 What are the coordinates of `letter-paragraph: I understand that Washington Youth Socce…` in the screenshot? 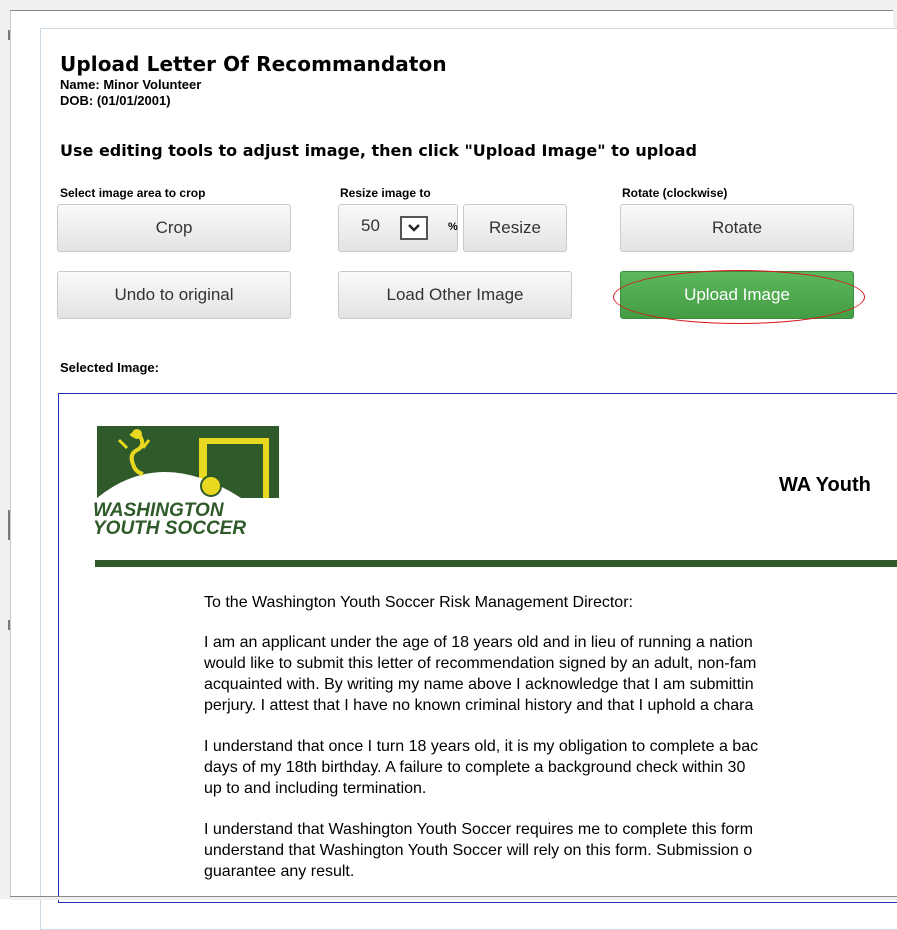 It's located at (550, 850).